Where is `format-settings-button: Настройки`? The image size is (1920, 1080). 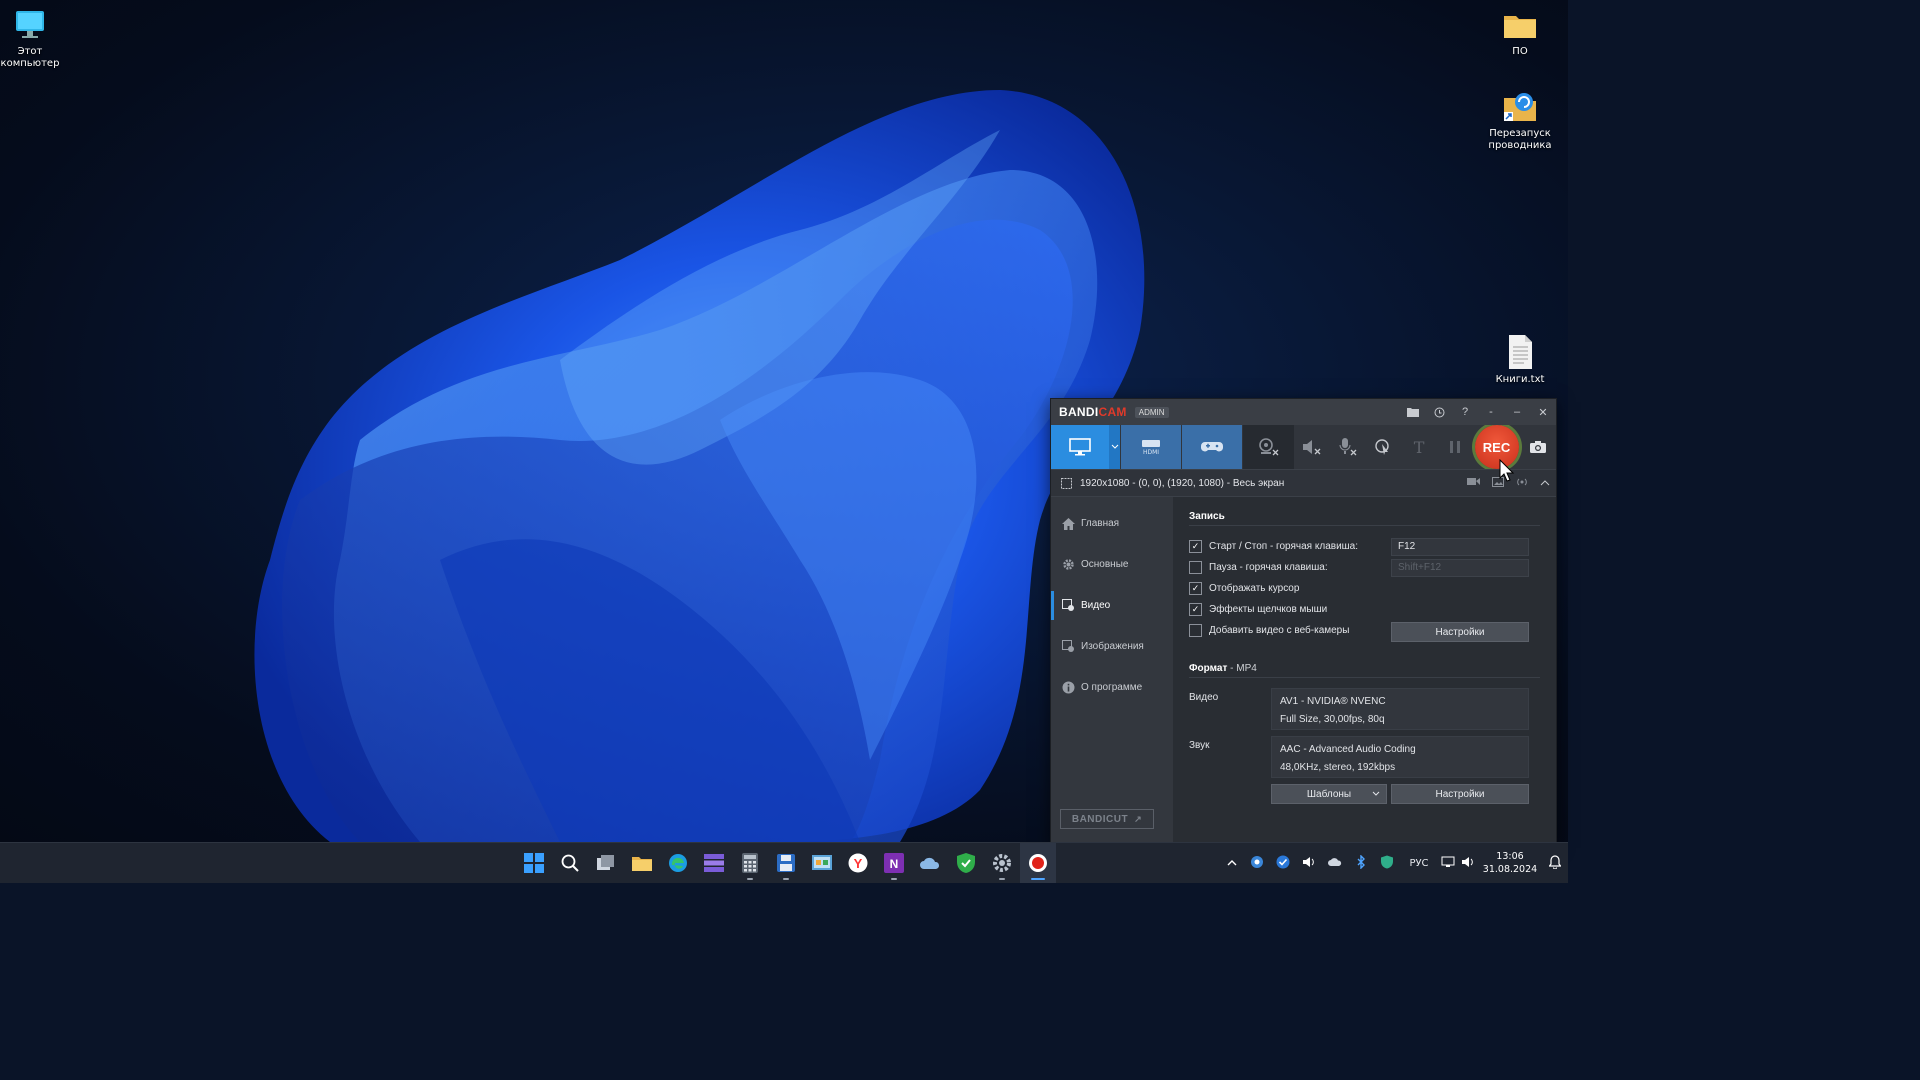
format-settings-button: Настройки is located at coordinates (1460, 794).